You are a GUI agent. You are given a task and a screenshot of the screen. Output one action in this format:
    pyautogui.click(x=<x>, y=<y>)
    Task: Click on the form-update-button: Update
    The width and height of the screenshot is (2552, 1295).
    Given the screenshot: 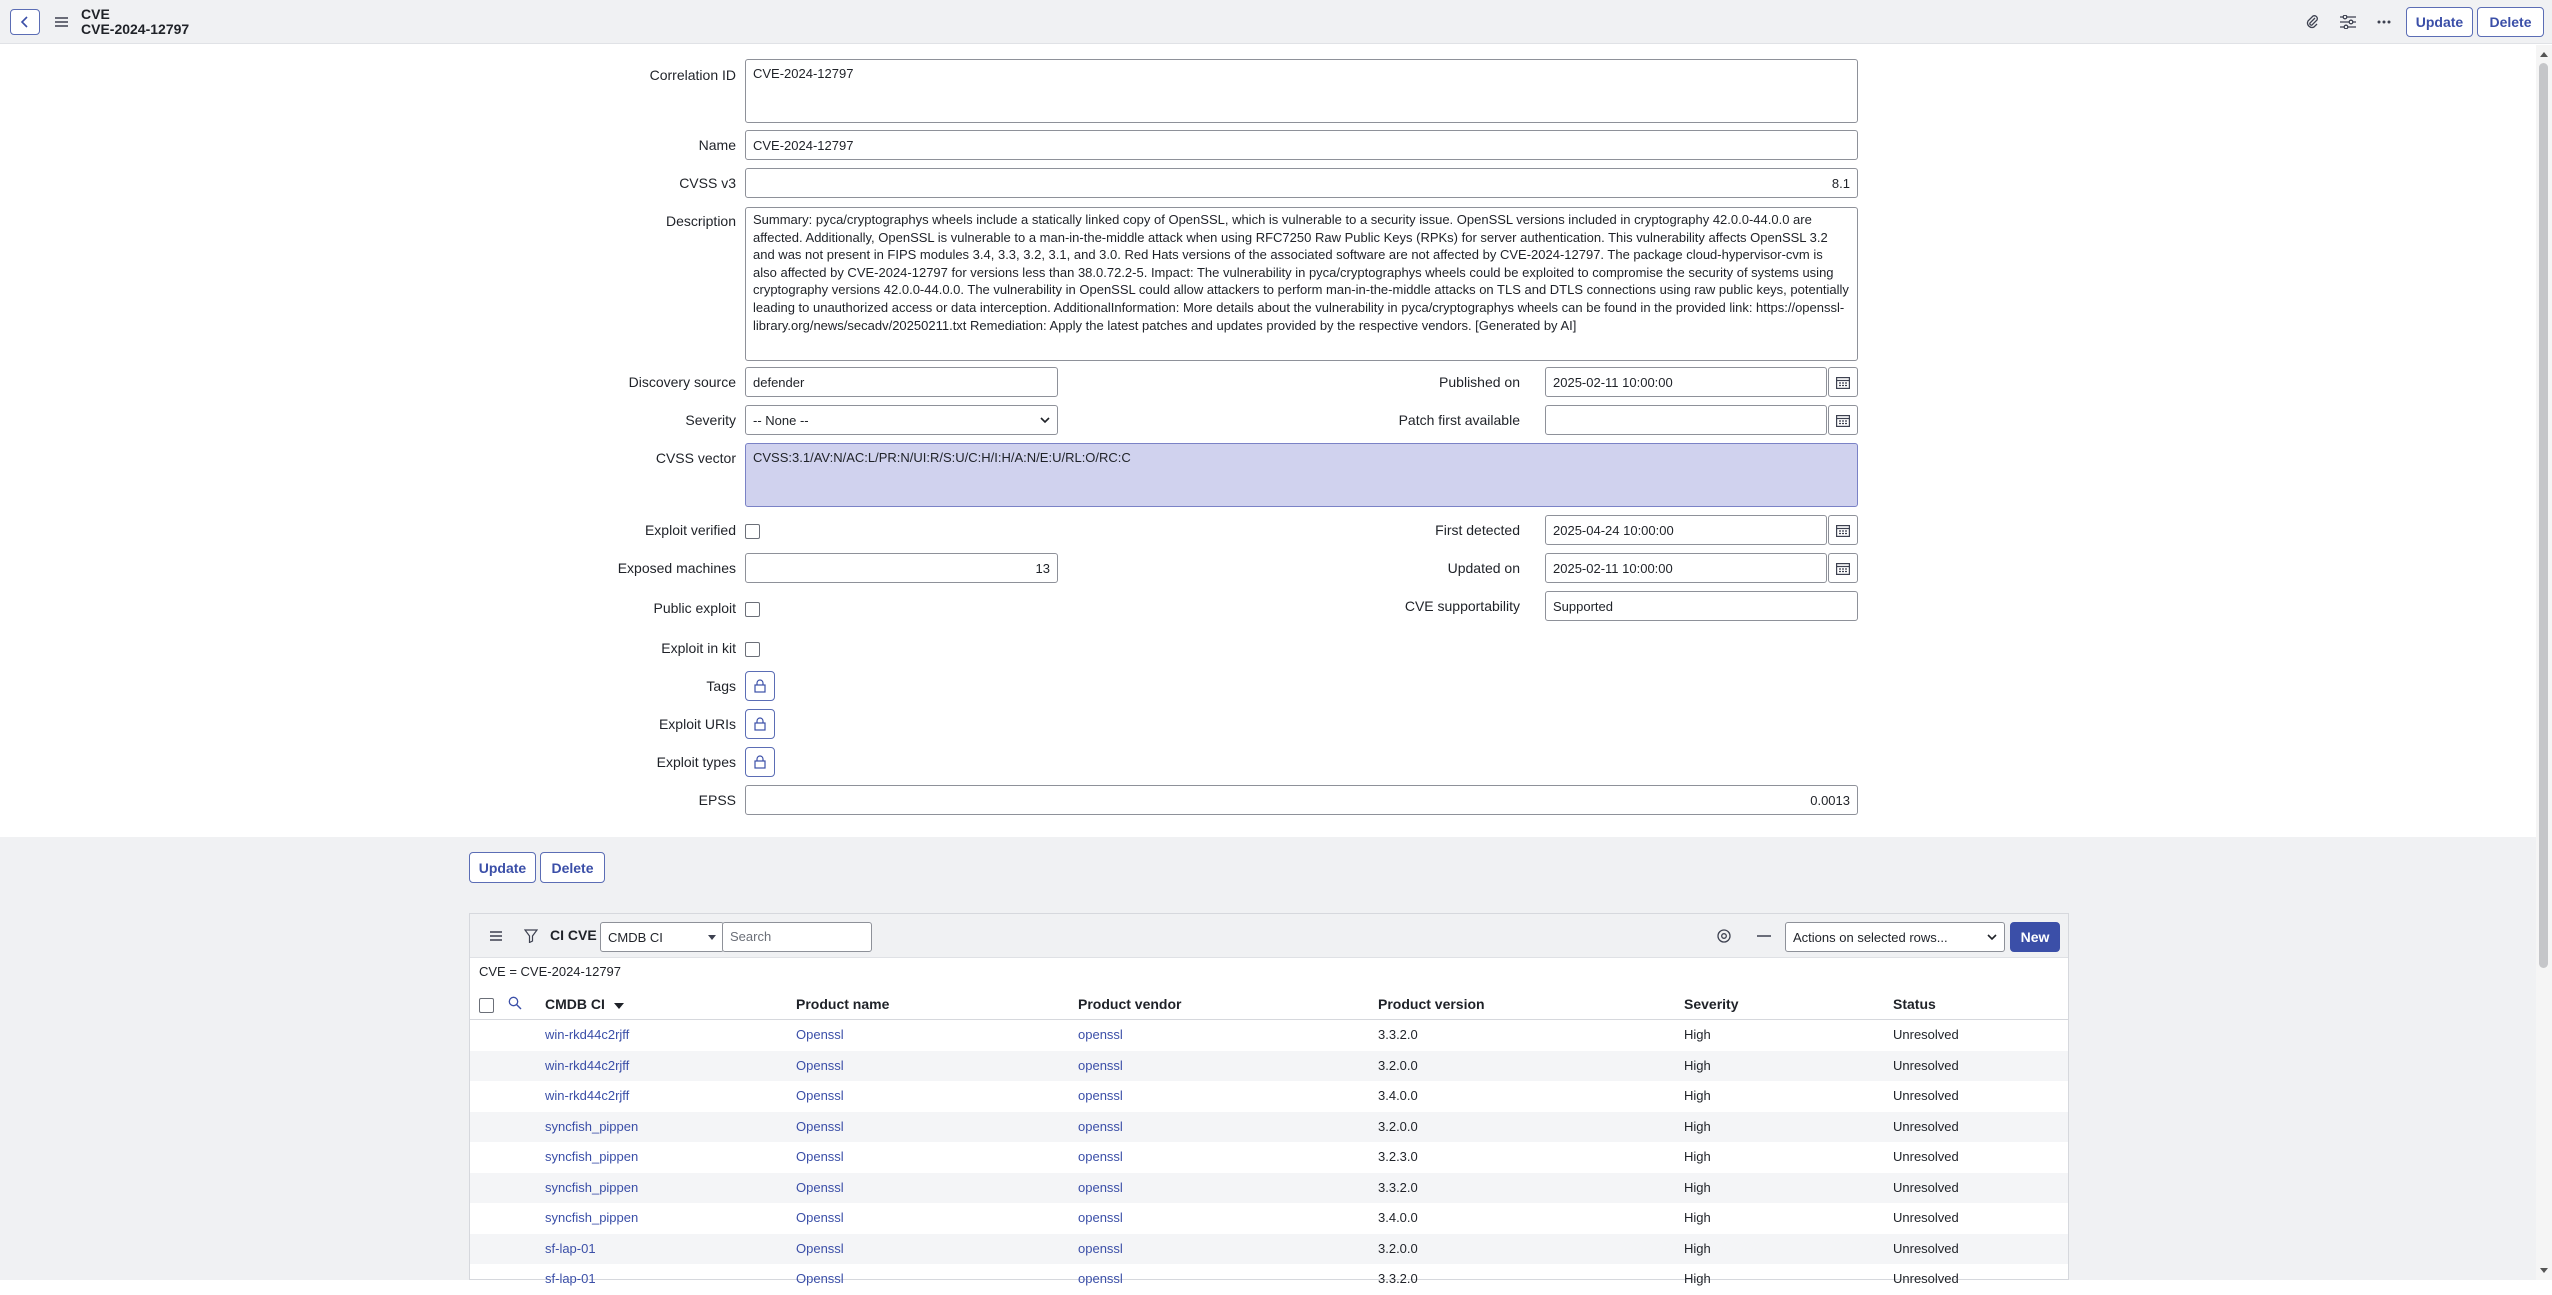 What is the action you would take?
    pyautogui.click(x=502, y=867)
    